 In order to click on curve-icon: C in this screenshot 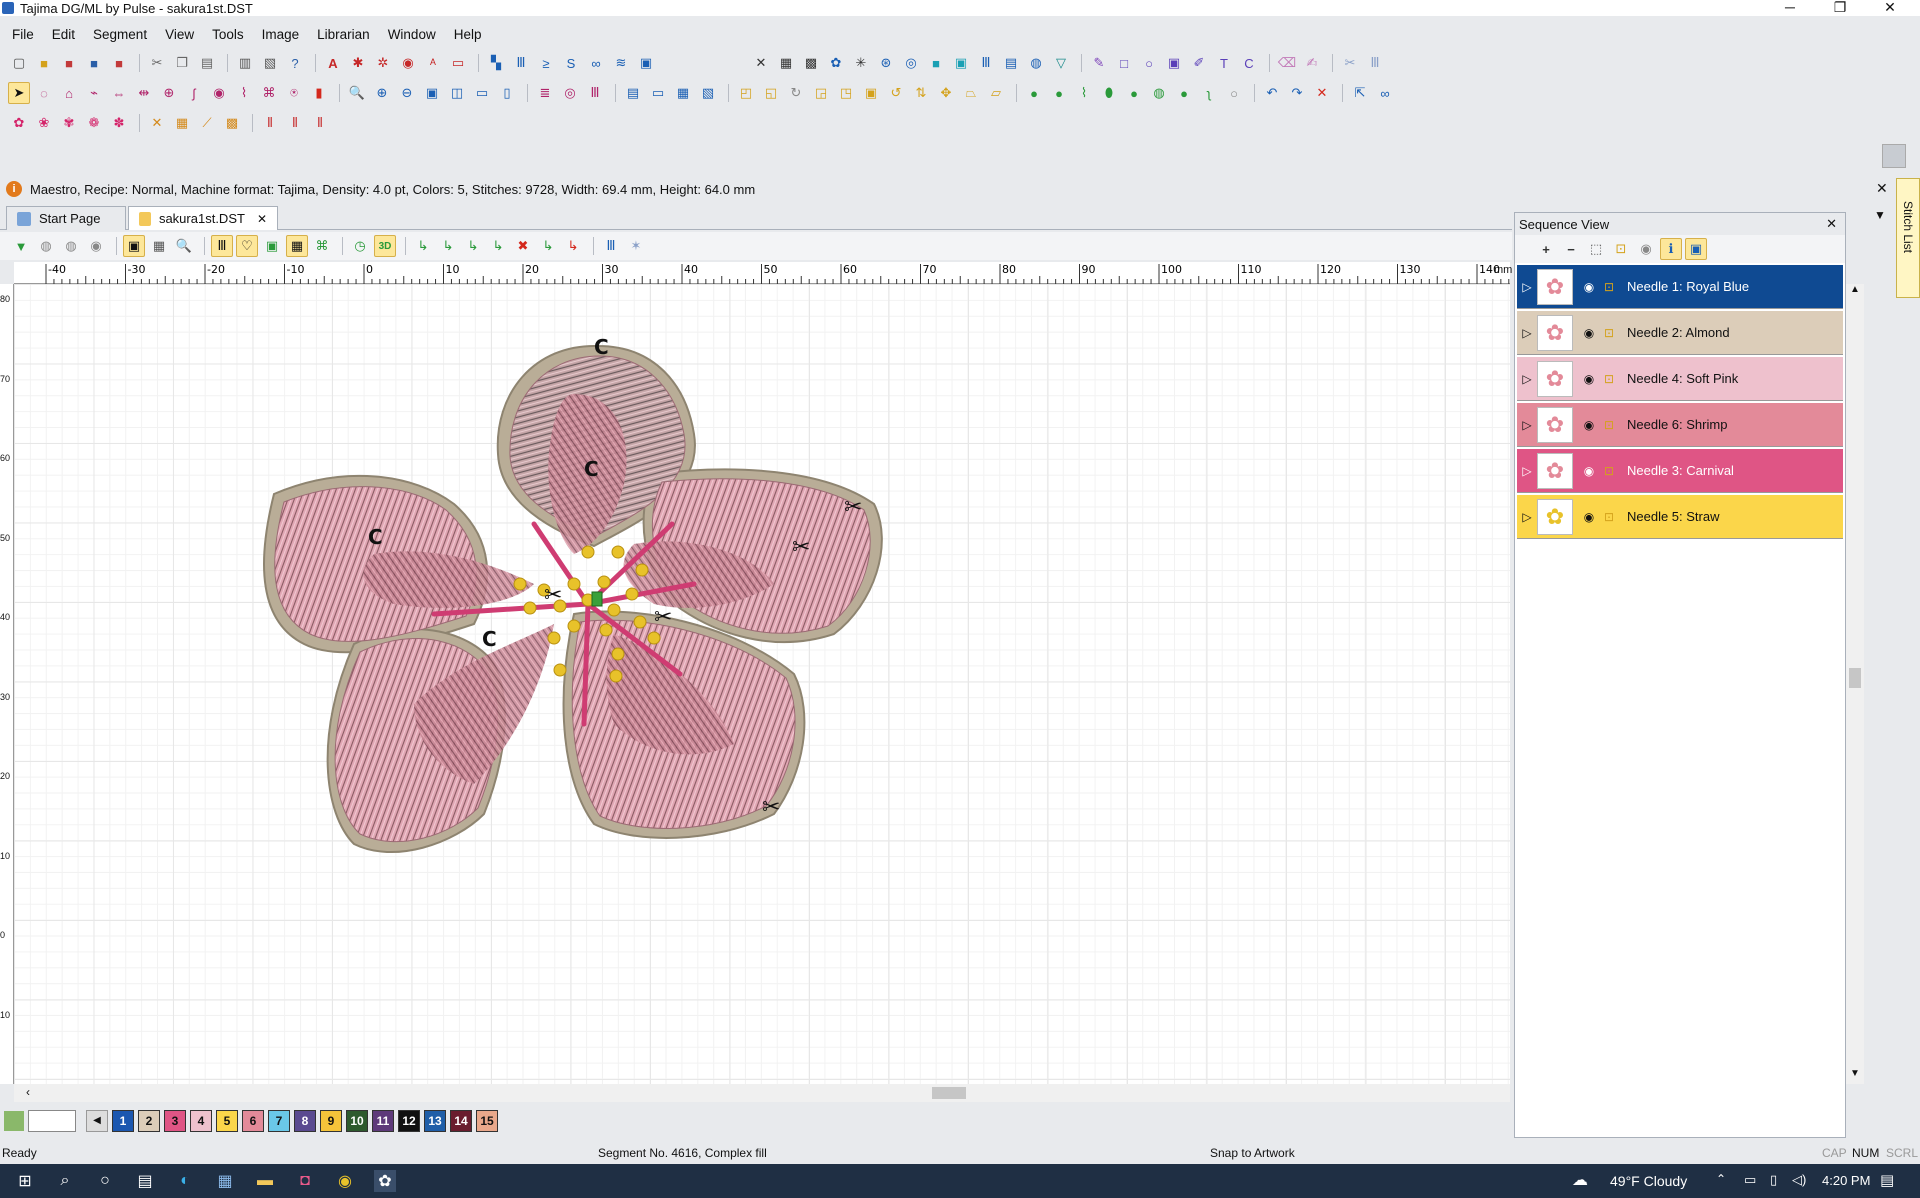, I will do `click(1249, 63)`.